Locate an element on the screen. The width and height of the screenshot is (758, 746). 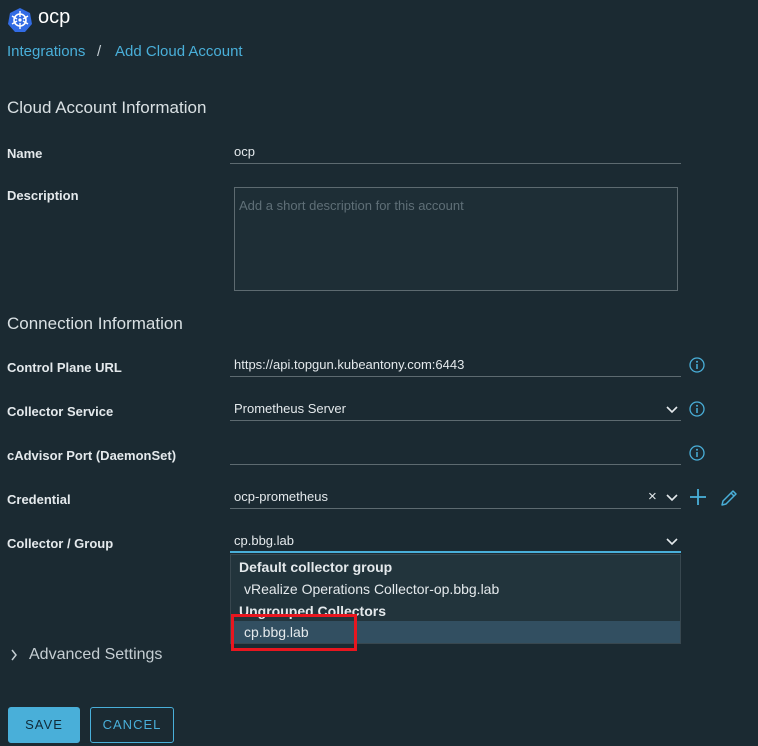
advanced-settings-toggle: Advanced Settings is located at coordinates (95, 655).